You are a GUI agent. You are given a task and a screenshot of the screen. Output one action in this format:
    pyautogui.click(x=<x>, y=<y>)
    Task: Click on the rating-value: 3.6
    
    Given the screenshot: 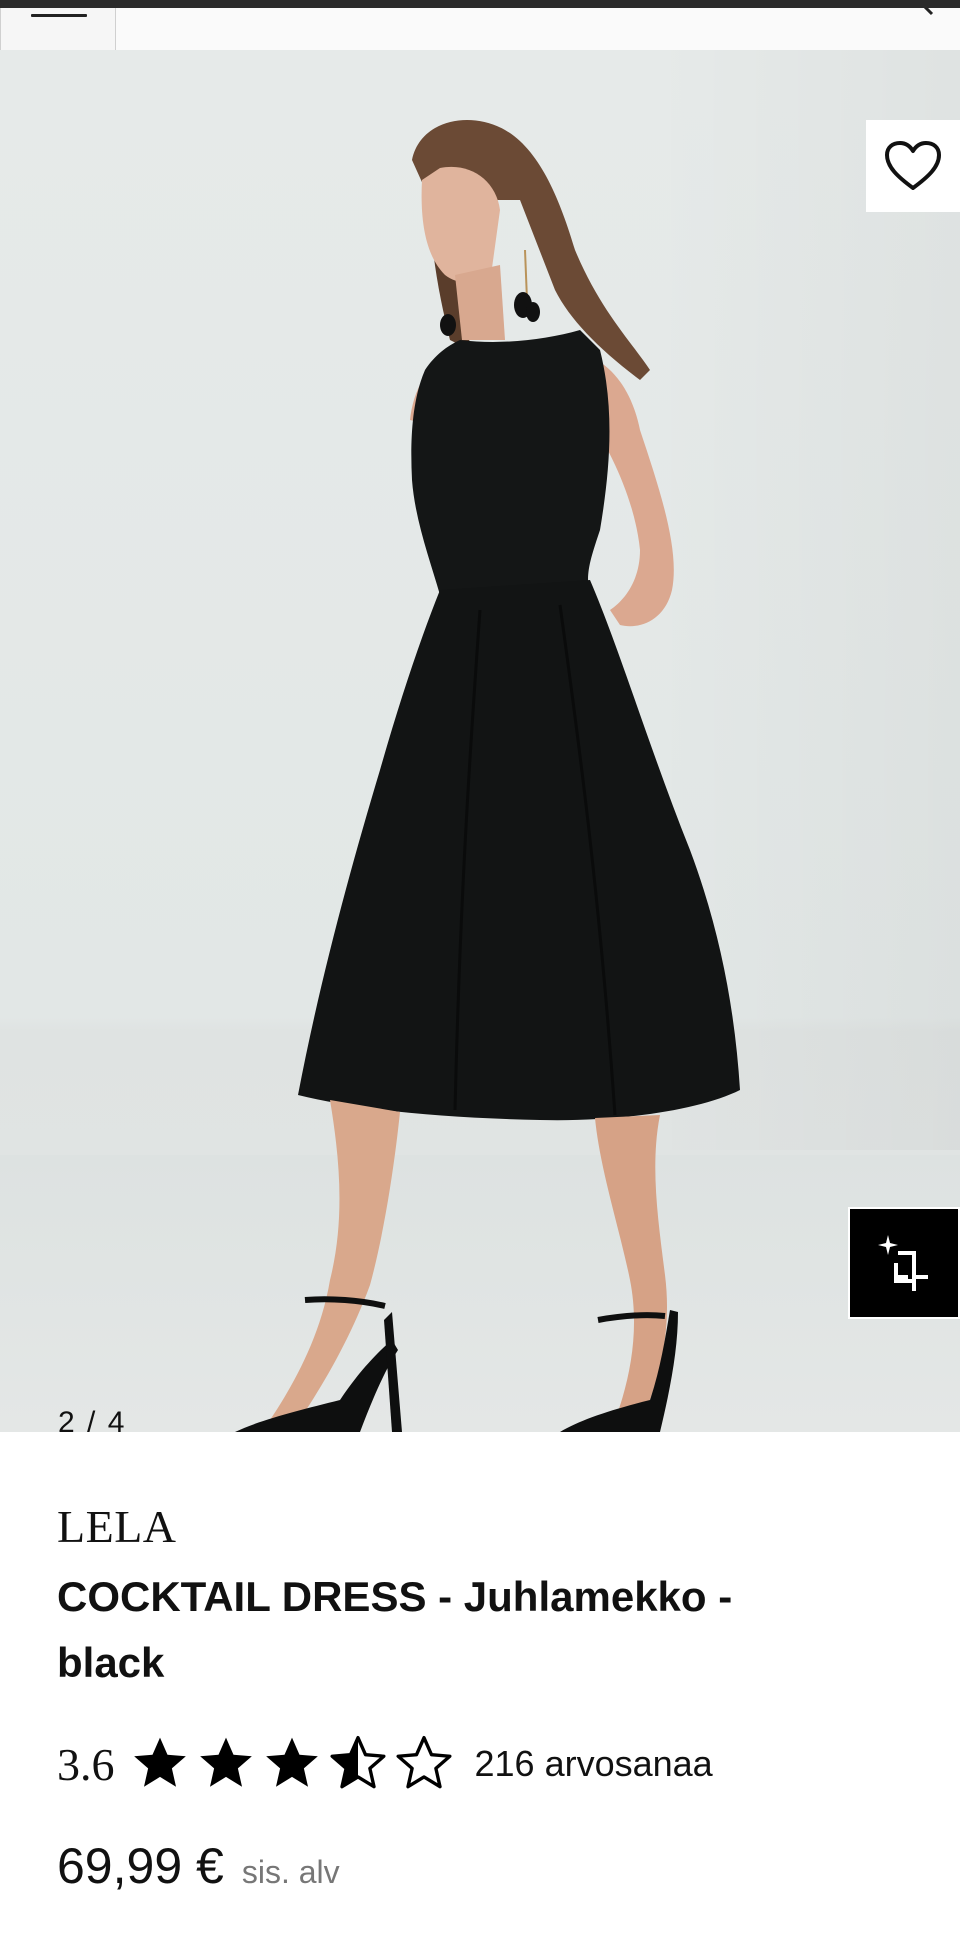 What is the action you would take?
    pyautogui.click(x=86, y=1764)
    